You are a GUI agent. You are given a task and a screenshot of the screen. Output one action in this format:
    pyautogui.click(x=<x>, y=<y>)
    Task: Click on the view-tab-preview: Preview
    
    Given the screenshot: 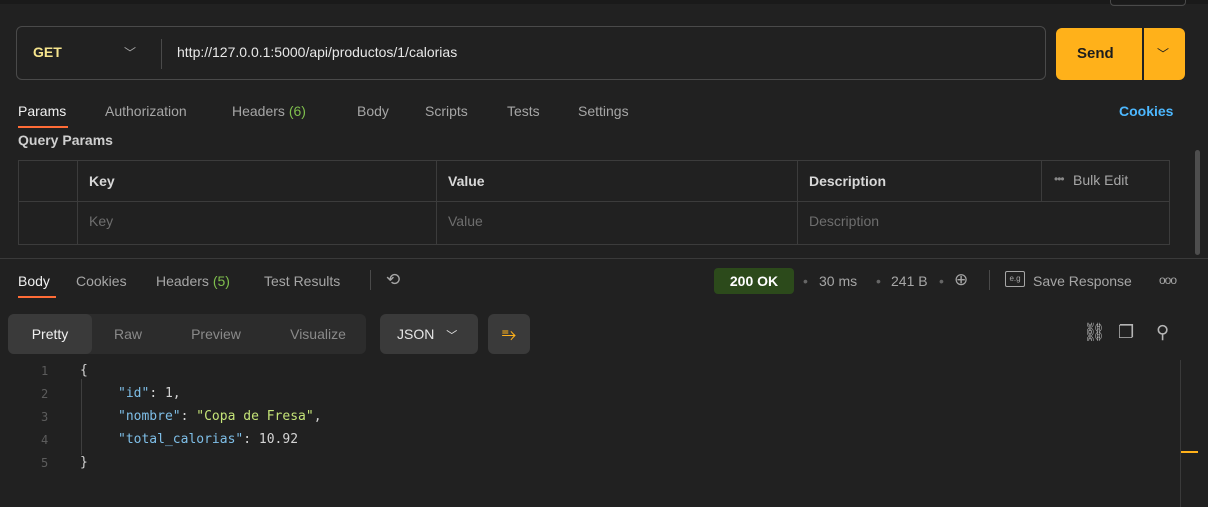 What is the action you would take?
    pyautogui.click(x=216, y=334)
    